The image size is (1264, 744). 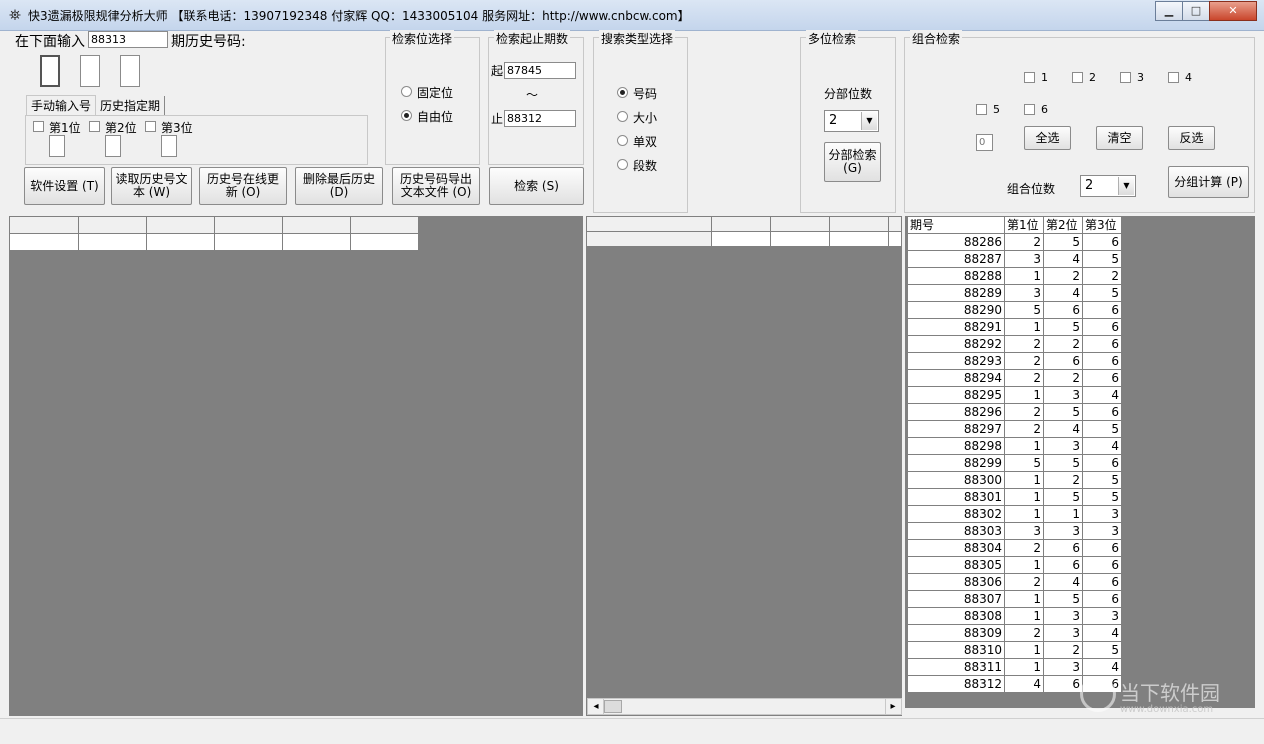 I want to click on table-row: 88294 2 2 6, so click(x=1014, y=378).